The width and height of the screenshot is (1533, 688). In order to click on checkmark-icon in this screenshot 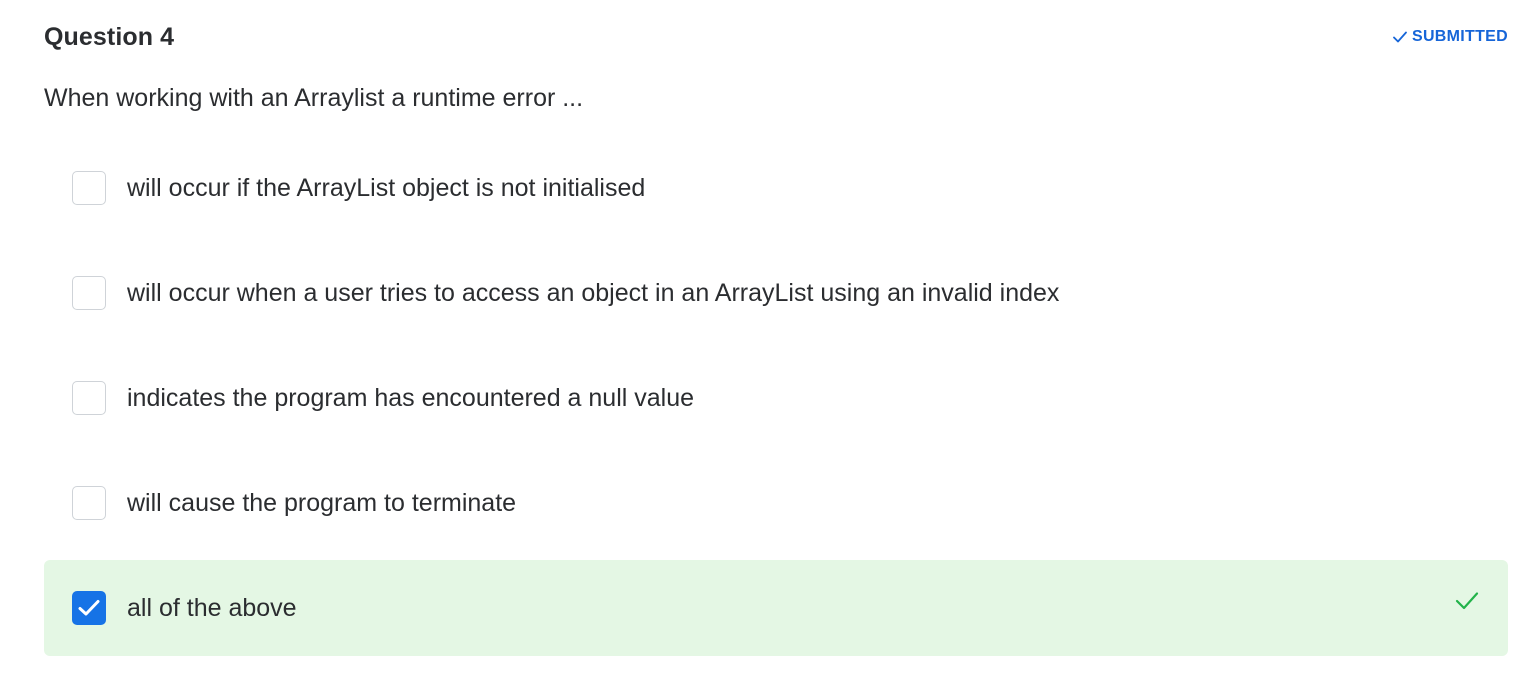, I will do `click(89, 608)`.